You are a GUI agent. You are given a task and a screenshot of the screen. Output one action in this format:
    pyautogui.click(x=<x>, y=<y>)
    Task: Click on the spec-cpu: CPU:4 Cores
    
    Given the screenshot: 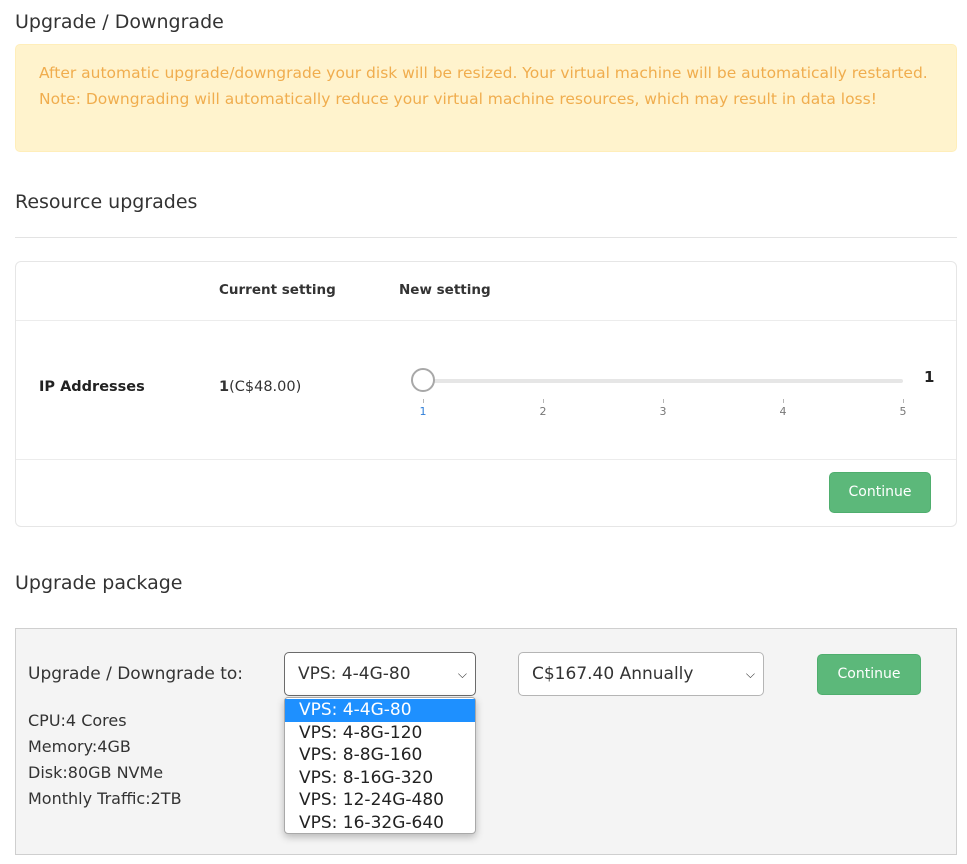 What is the action you would take?
    pyautogui.click(x=77, y=720)
    